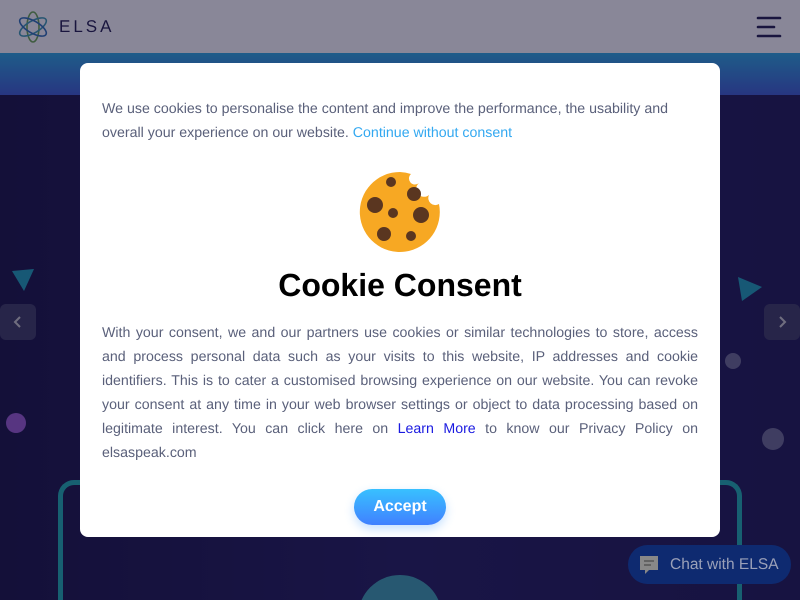  I want to click on chat-button: Chat with ELSA, so click(709, 564).